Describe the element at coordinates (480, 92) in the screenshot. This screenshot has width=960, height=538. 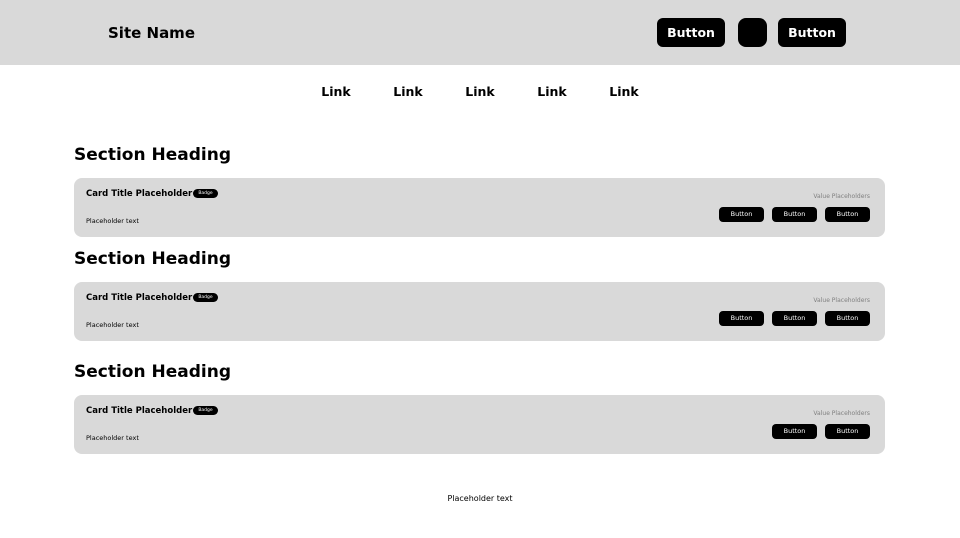
I see `nav-link-3: Link` at that location.